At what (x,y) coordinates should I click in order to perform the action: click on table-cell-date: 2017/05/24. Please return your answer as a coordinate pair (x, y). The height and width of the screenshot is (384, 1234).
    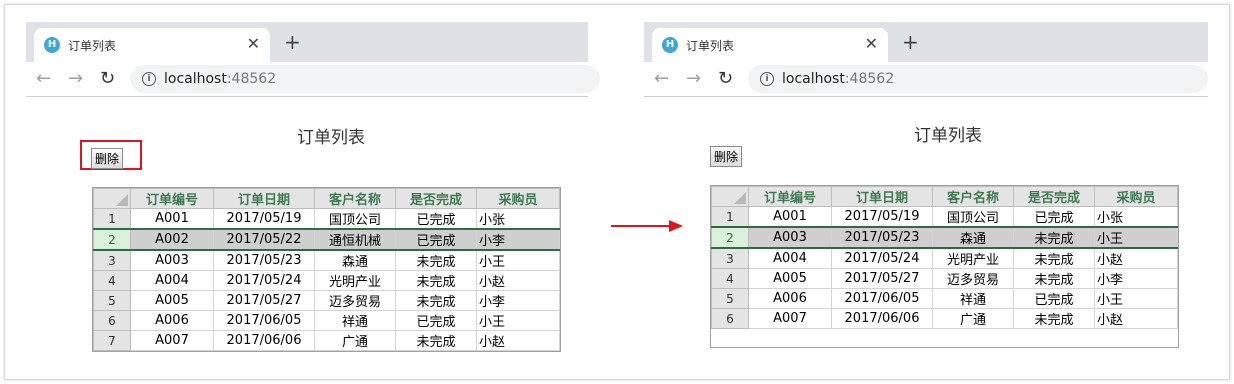
    Looking at the image, I should click on (882, 258).